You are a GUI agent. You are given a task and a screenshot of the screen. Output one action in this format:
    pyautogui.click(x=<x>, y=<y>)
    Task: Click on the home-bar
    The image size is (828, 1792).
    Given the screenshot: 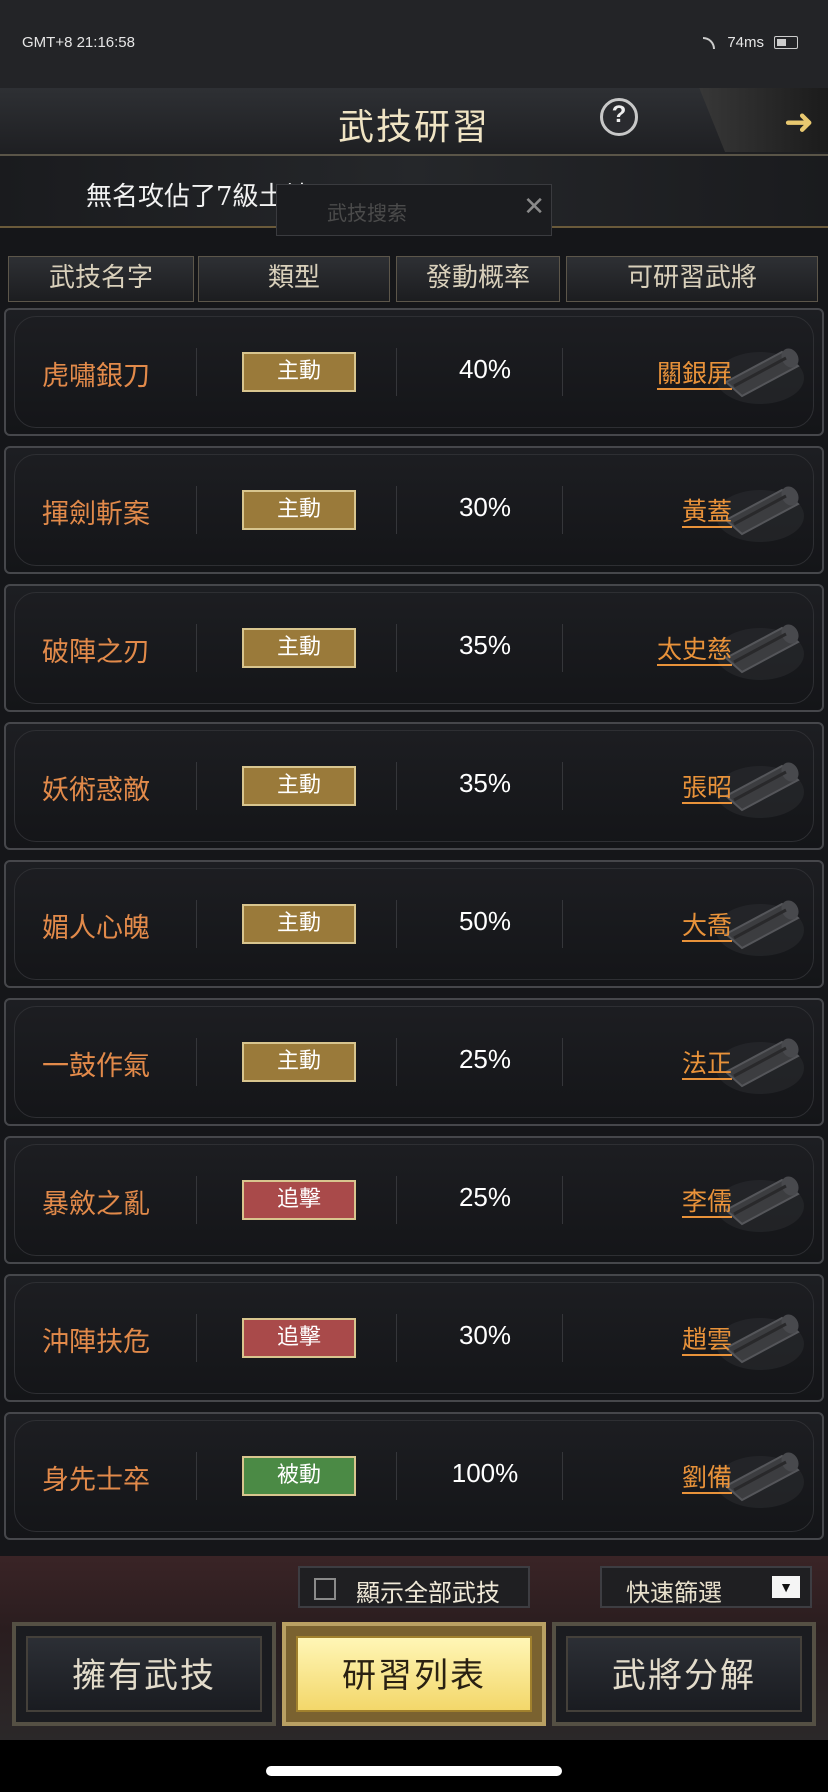 What is the action you would take?
    pyautogui.click(x=414, y=1766)
    